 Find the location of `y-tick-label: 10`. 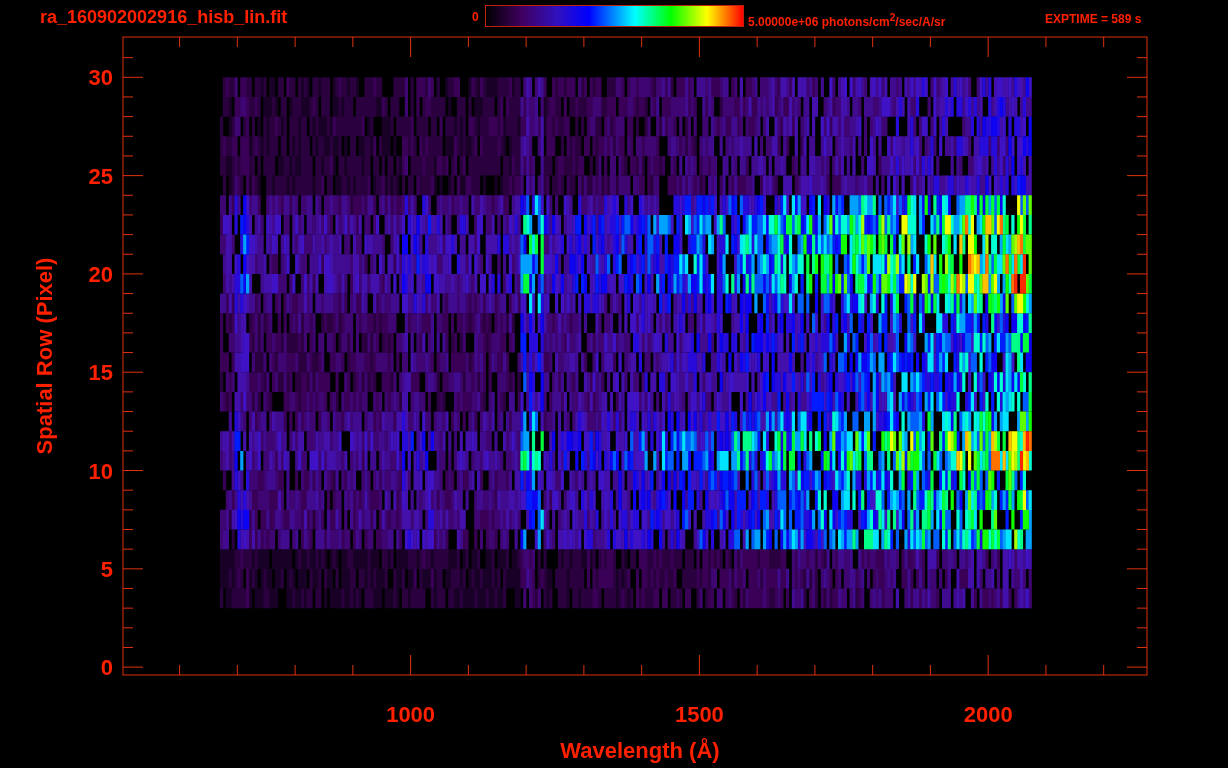

y-tick-label: 10 is located at coordinates (100, 471).